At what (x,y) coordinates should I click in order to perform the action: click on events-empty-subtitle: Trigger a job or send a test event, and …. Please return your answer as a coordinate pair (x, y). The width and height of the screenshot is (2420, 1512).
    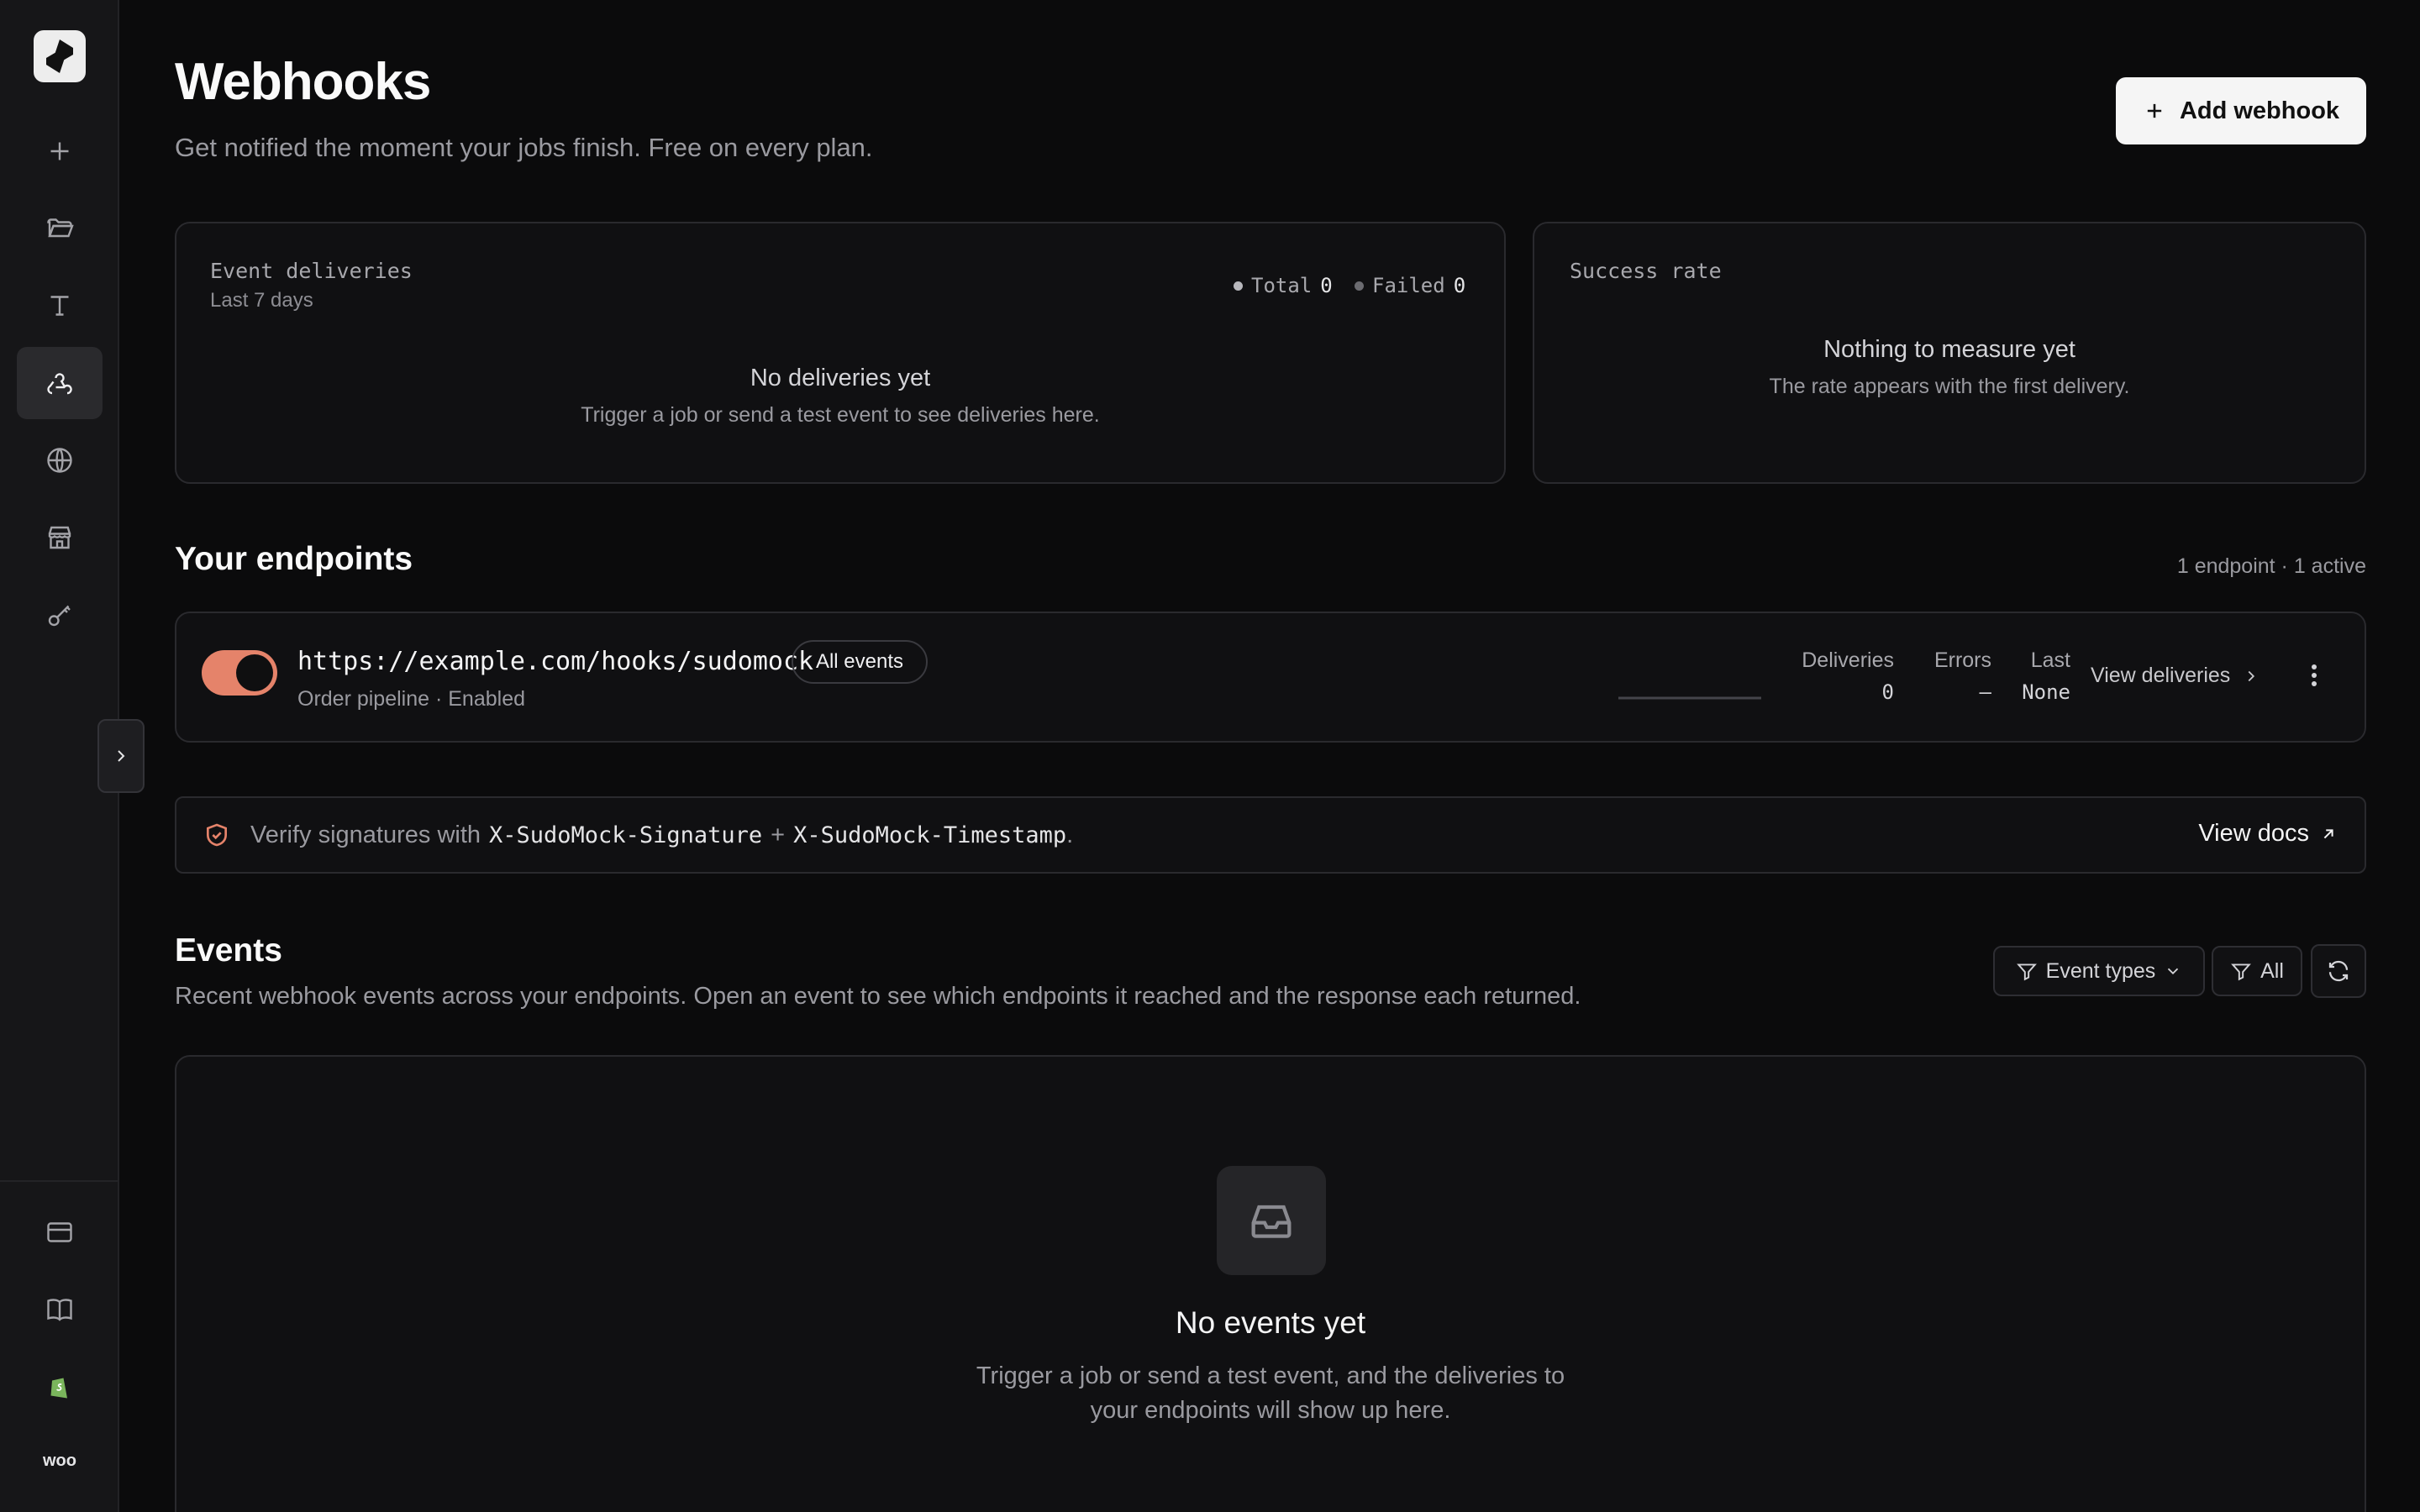
    Looking at the image, I should click on (1270, 1393).